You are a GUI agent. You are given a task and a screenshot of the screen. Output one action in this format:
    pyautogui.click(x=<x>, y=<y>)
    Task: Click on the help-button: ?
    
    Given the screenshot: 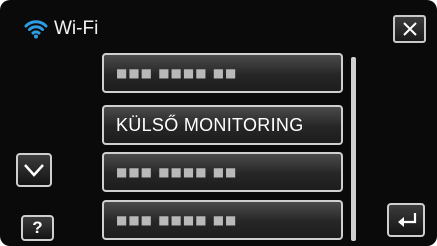 What is the action you would take?
    pyautogui.click(x=37, y=228)
    